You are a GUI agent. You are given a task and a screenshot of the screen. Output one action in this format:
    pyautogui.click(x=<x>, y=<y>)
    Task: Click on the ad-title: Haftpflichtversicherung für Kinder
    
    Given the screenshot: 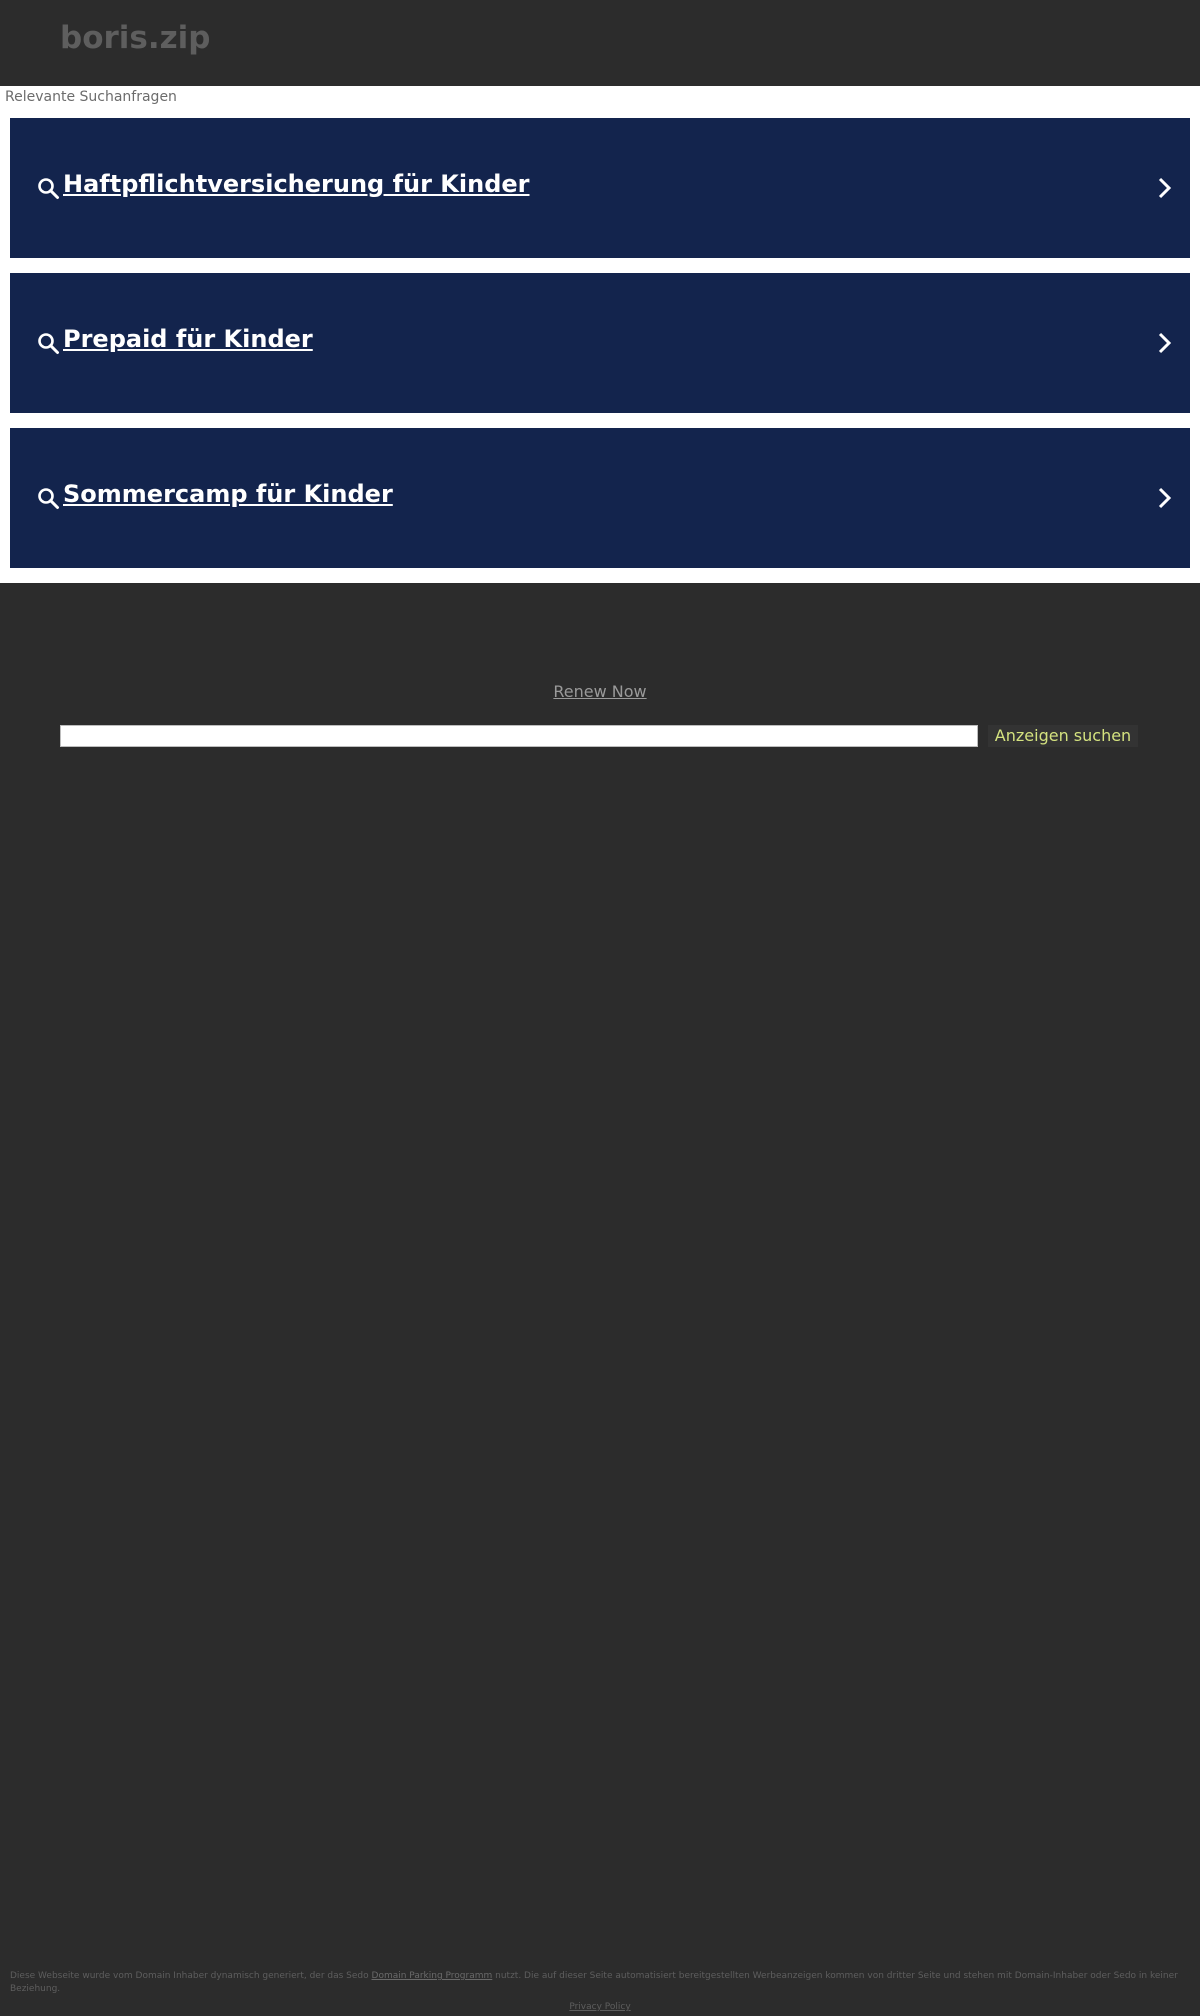 What is the action you would take?
    pyautogui.click(x=296, y=184)
    